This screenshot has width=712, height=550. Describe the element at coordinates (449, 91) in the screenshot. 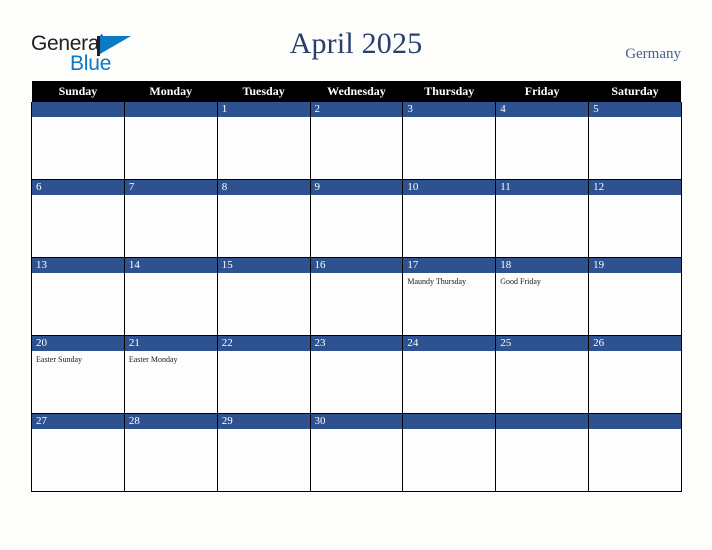

I see `weekday-header-thursday: Thursday` at that location.